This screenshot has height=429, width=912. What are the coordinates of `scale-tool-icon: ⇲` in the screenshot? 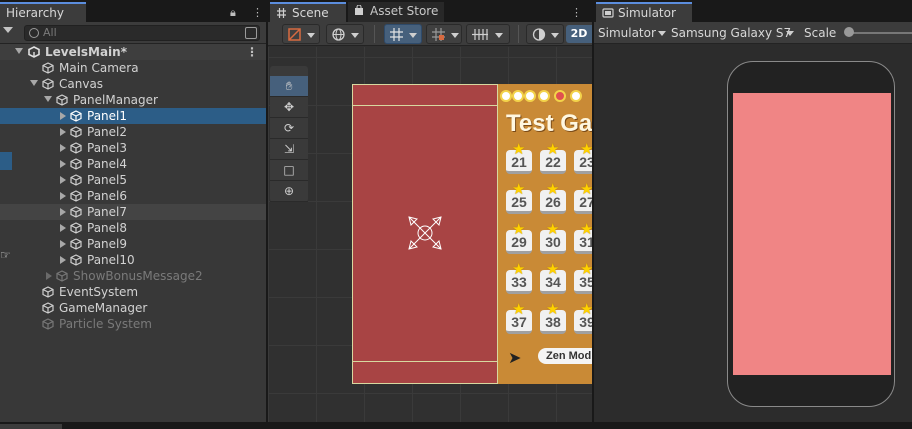 It's located at (289, 149).